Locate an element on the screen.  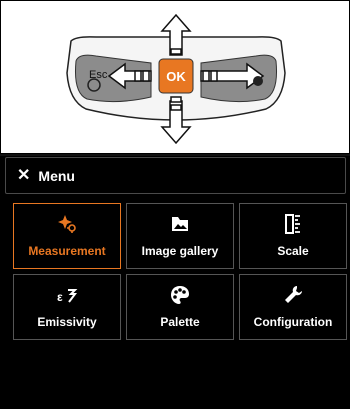
tile-palette: Palette is located at coordinates (180, 307).